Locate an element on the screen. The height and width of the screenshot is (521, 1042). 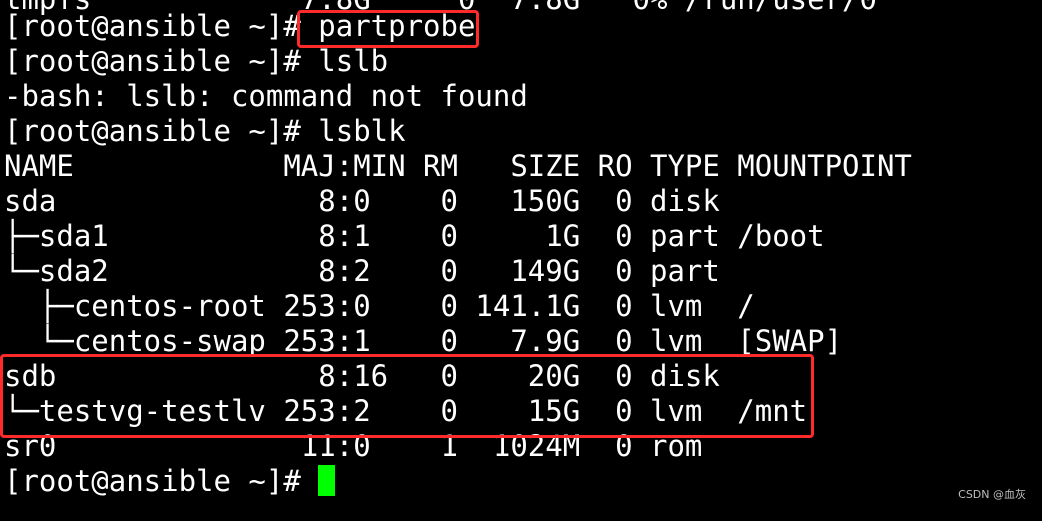
lsblk-row-testvg-testlv: └─testvg-testlv 253:2 0 15G 0 lvm /mnt is located at coordinates (406, 411).